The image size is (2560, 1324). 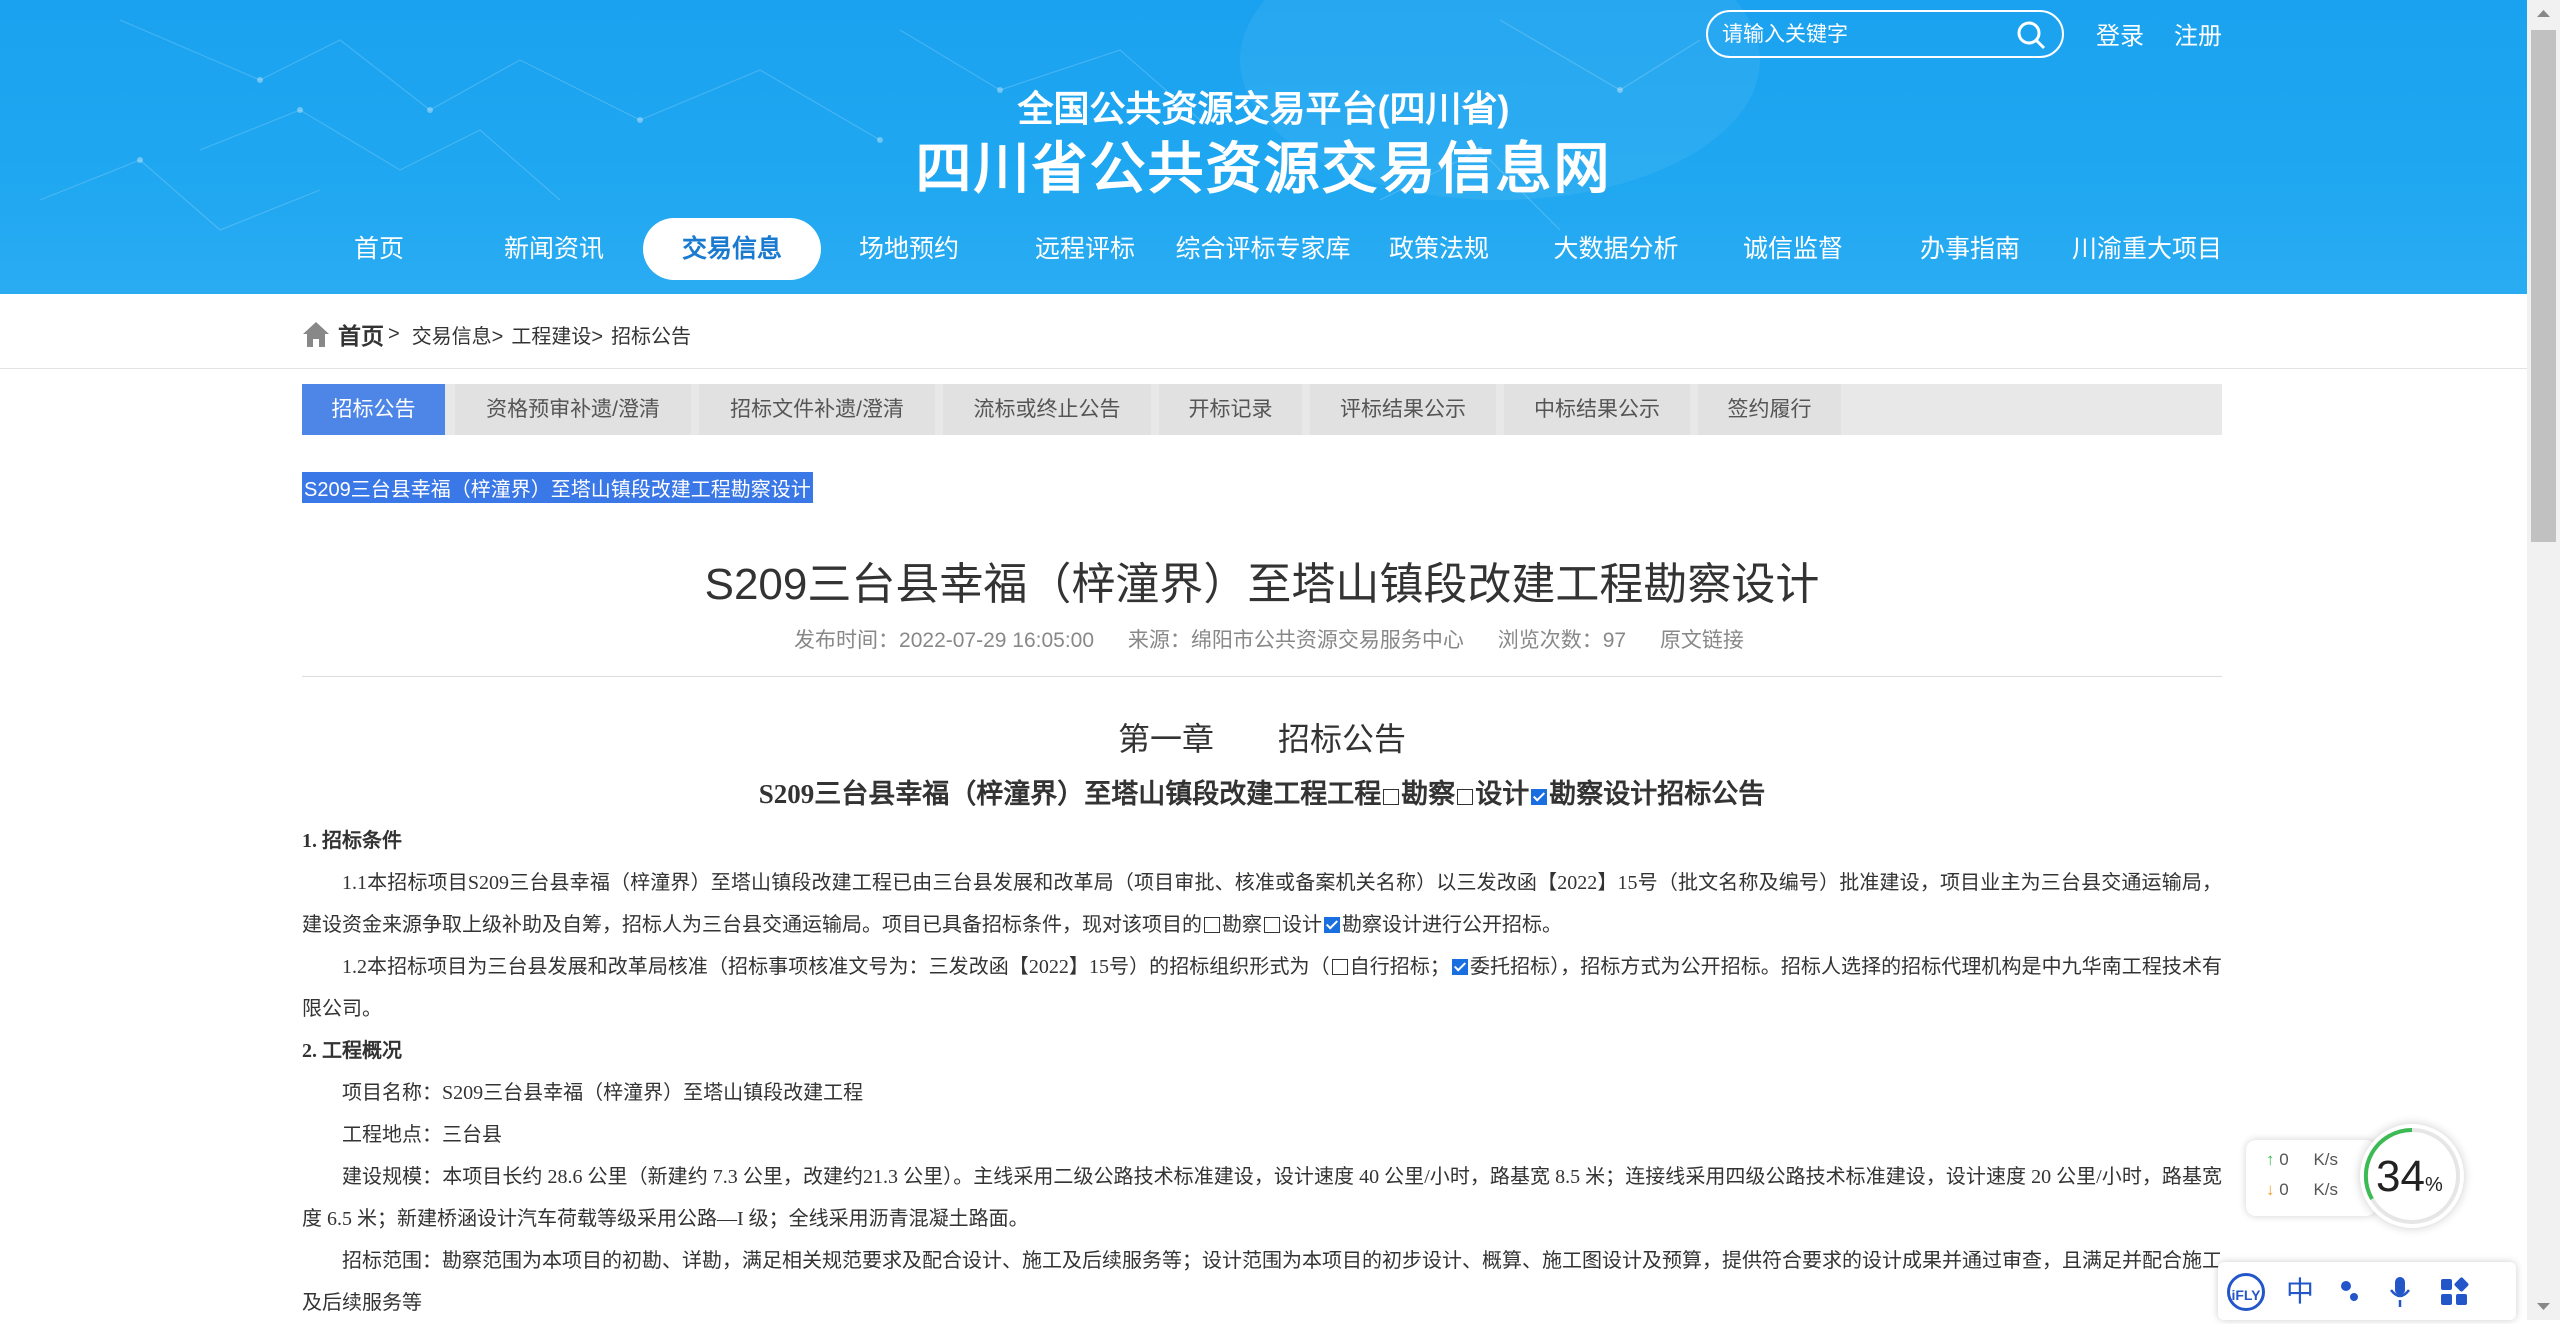 What do you see at coordinates (2400, 1292) in the screenshot?
I see `microphone-icon` at bounding box center [2400, 1292].